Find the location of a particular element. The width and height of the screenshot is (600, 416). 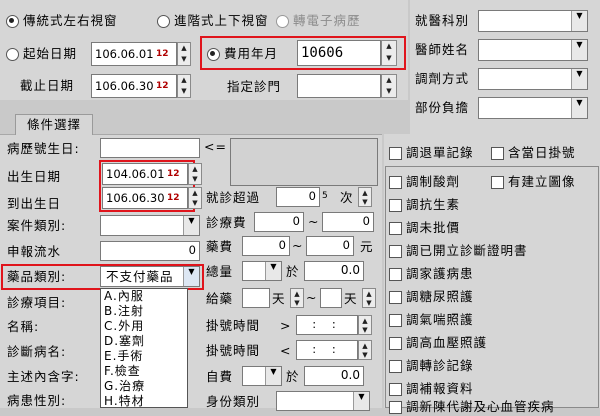

designated-clinic-field is located at coordinates (339, 86).